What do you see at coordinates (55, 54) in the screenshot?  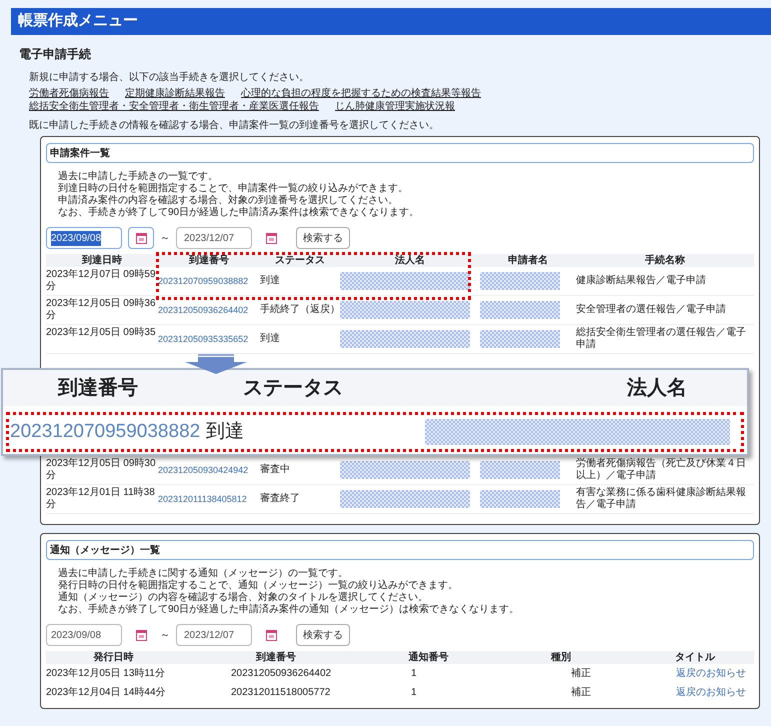 I see `section-title: 電子申請手続` at bounding box center [55, 54].